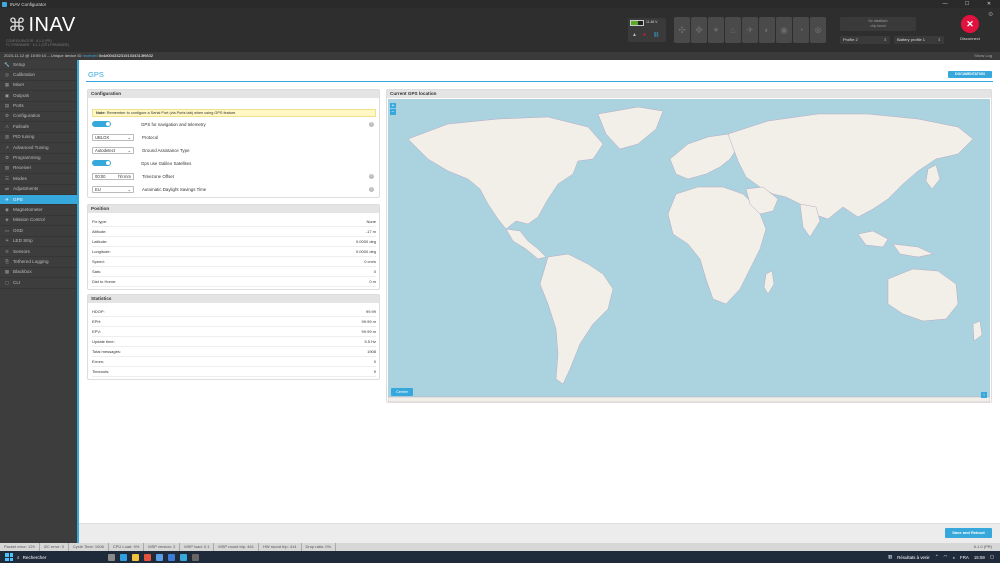 This screenshot has width=1000, height=563. Describe the element at coordinates (393, 112) in the screenshot. I see `zoom-out-button: −` at that location.